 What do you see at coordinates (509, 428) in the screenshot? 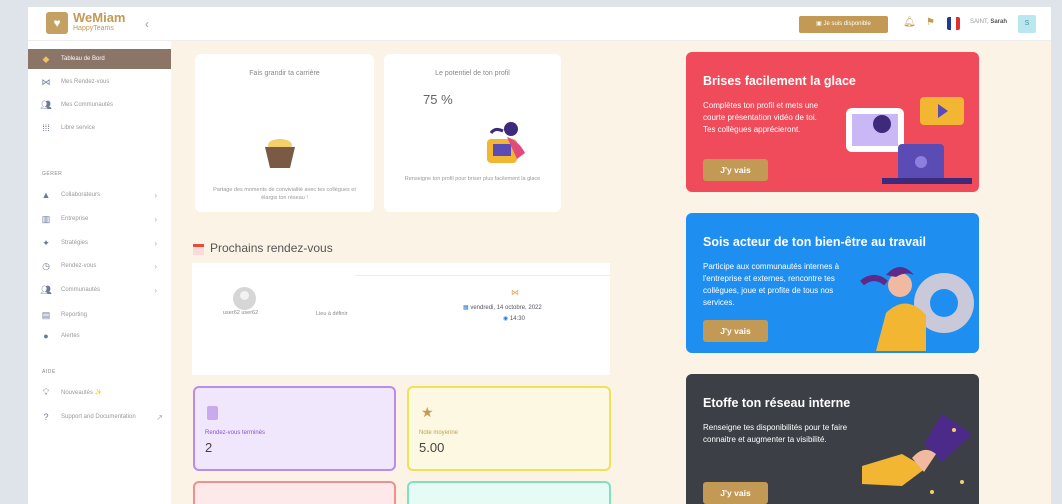
I see `stat-average-rating: ★ Note moyenne 5.00` at bounding box center [509, 428].